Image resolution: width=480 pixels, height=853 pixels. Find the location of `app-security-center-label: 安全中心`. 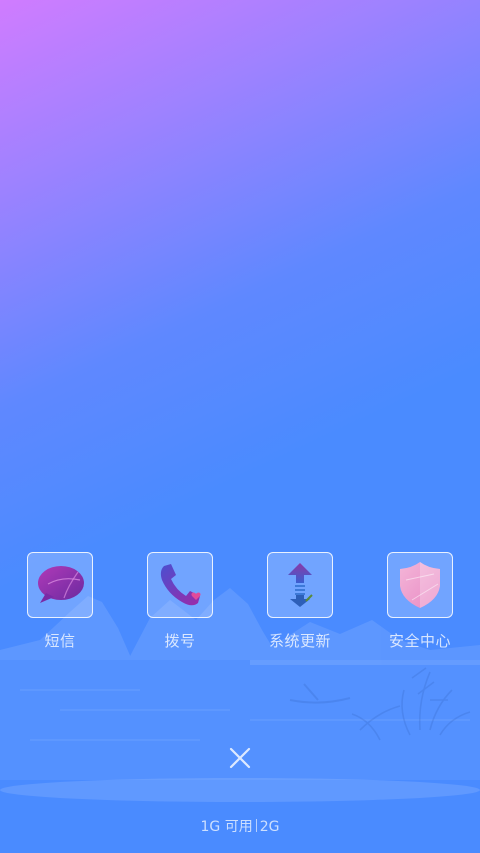

app-security-center-label: 安全中心 is located at coordinates (419, 641).